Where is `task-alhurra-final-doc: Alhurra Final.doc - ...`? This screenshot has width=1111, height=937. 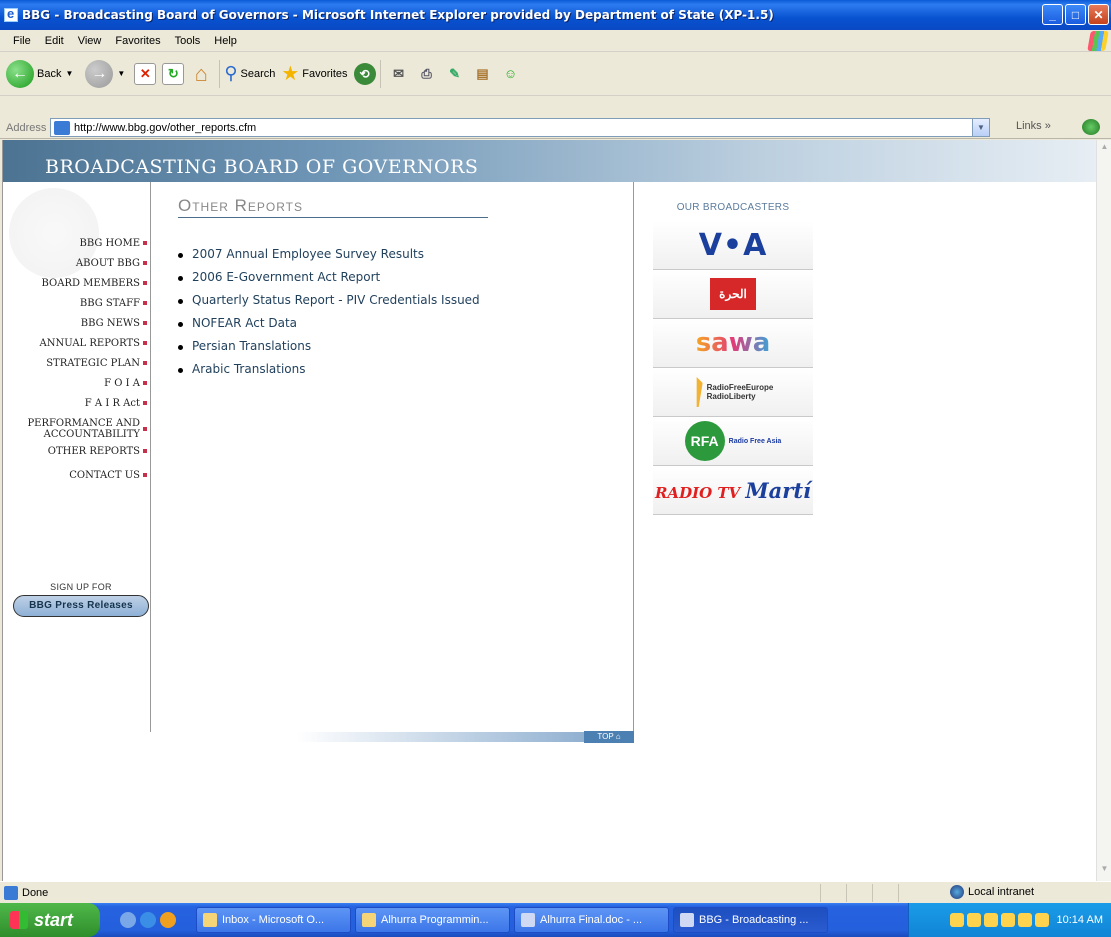 task-alhurra-final-doc: Alhurra Final.doc - ... is located at coordinates (591, 920).